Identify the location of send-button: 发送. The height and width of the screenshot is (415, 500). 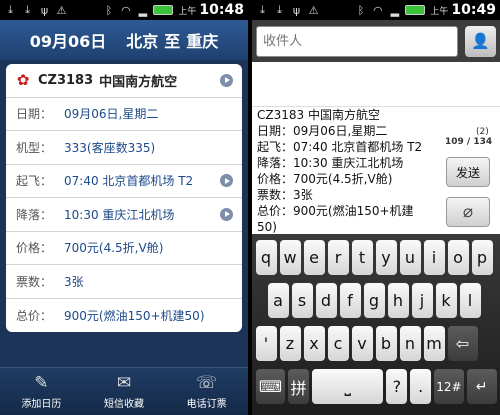
(468, 172).